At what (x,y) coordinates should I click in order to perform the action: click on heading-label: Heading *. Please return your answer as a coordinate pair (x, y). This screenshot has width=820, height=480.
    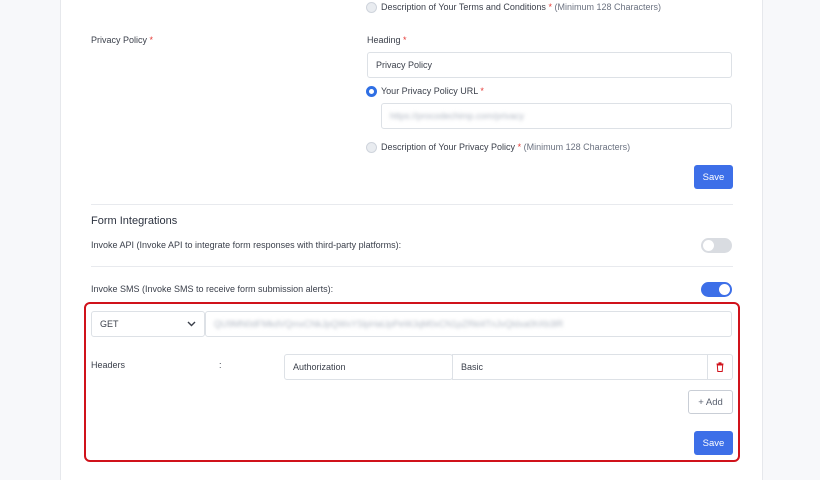
    Looking at the image, I should click on (387, 40).